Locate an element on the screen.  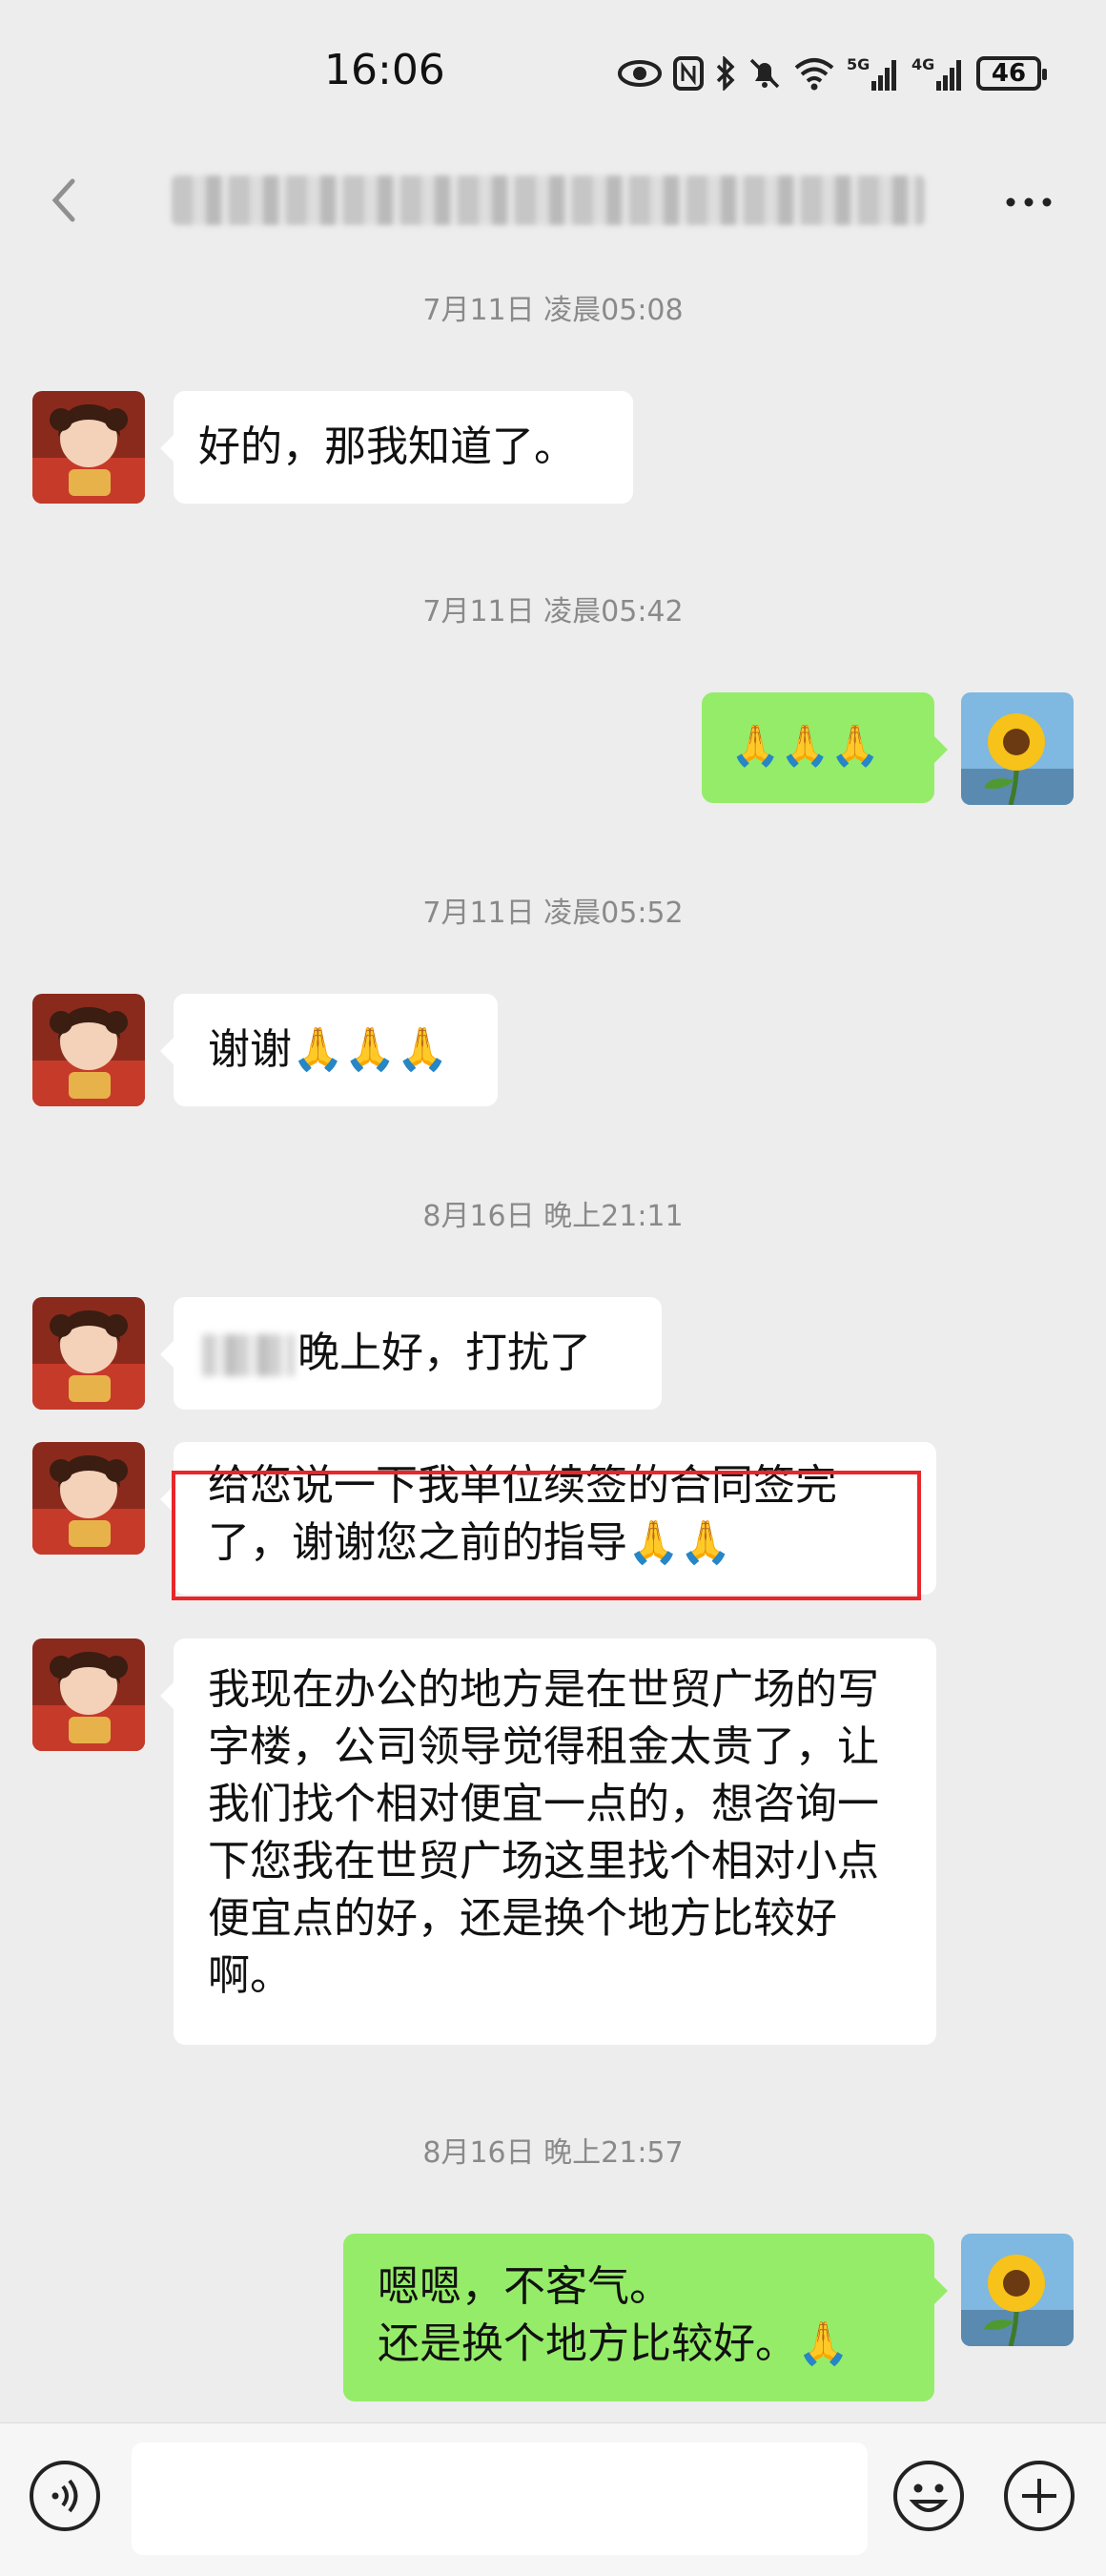
more-dots-icon is located at coordinates (1029, 202).